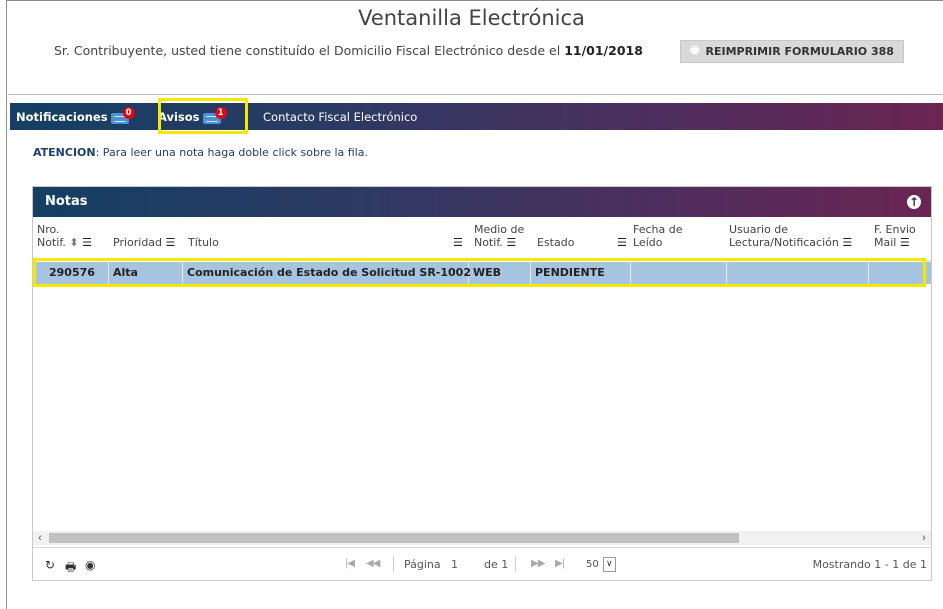 The image size is (943, 609). Describe the element at coordinates (466, 564) in the screenshot. I see `page-number-input` at that location.